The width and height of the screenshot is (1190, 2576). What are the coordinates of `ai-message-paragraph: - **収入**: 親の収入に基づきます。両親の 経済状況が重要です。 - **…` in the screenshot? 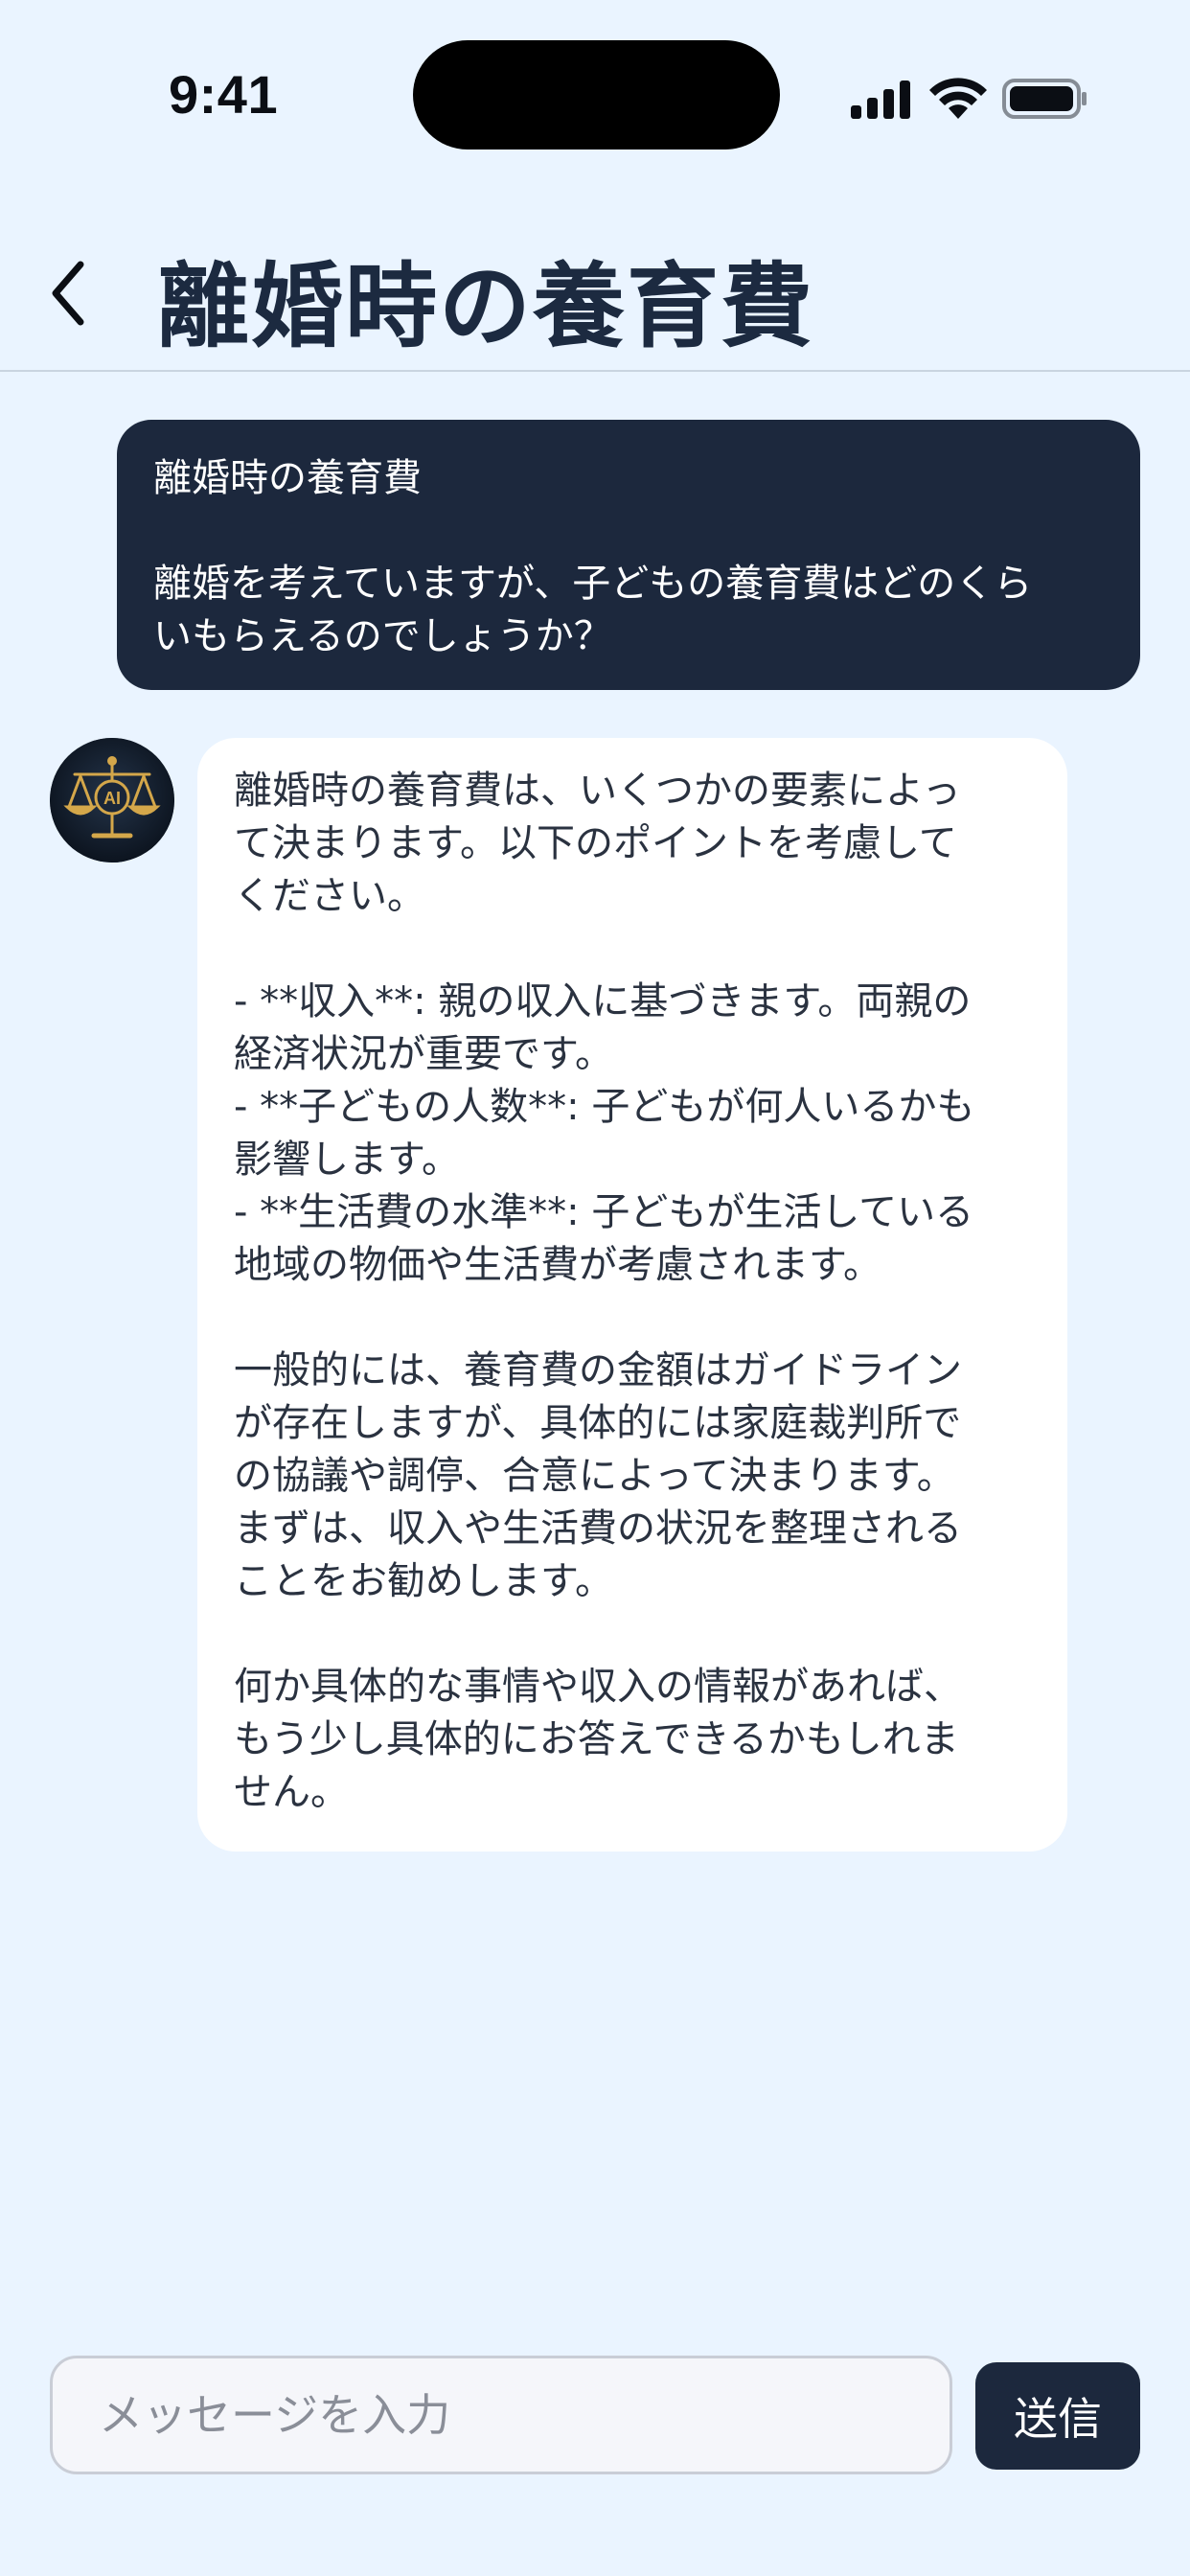 It's located at (605, 1133).